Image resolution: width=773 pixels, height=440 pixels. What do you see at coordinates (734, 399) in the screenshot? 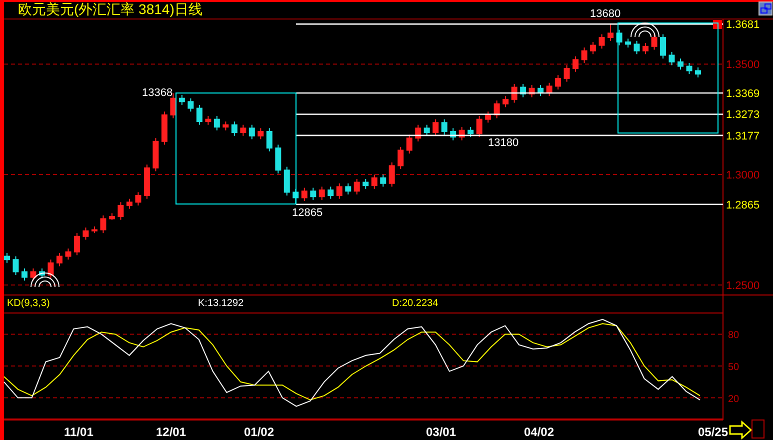
I see `indicator-axis-label: 20` at bounding box center [734, 399].